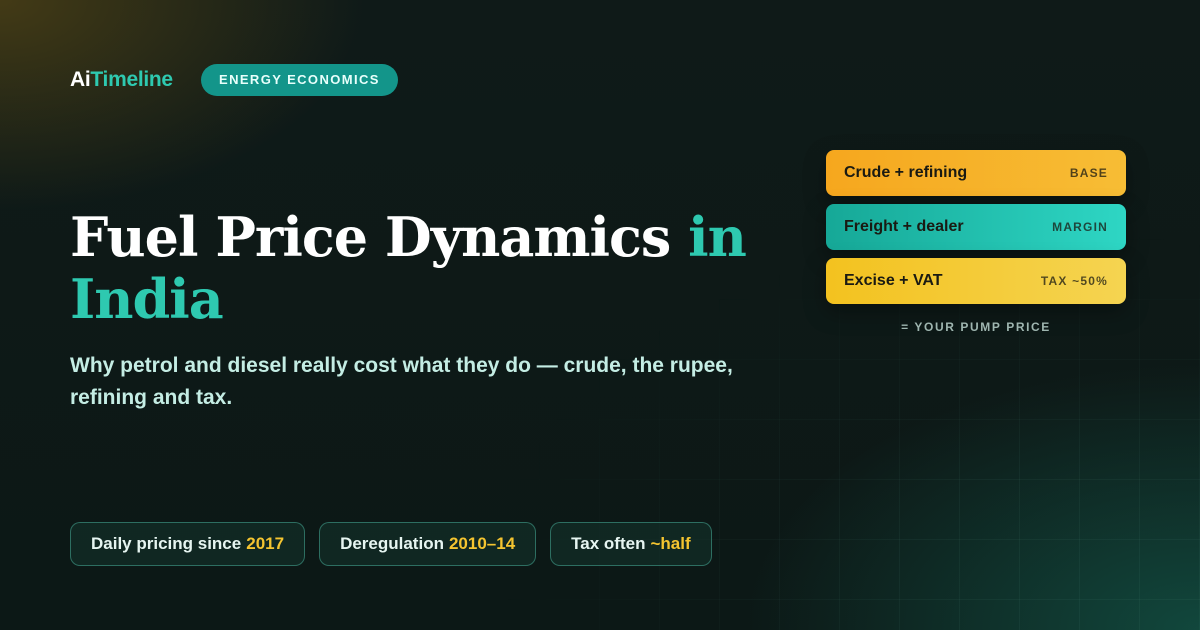  Describe the element at coordinates (608, 543) in the screenshot. I see `pill-text: Tax often` at that location.